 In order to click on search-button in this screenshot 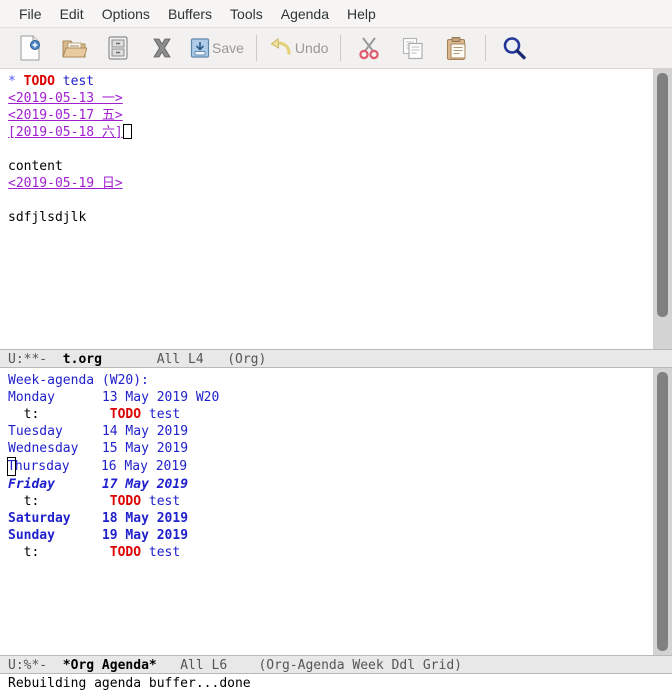, I will do `click(514, 48)`.